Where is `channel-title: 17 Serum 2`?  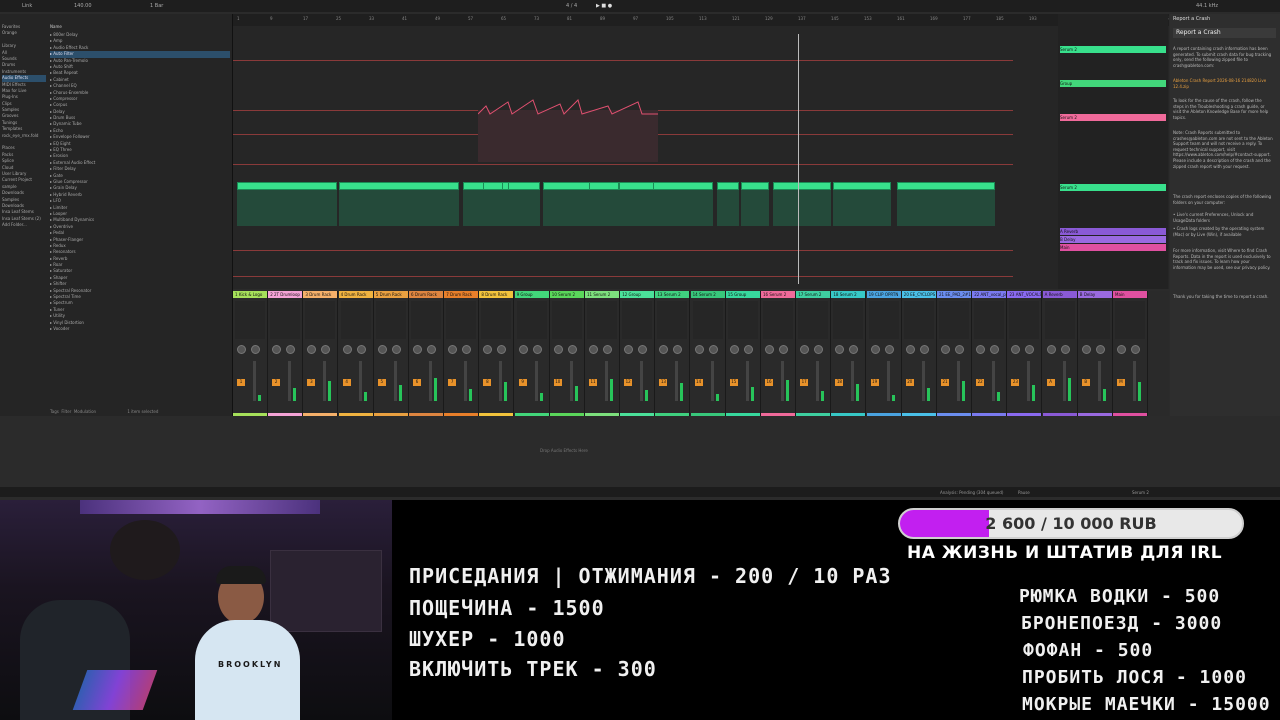 channel-title: 17 Serum 2 is located at coordinates (813, 294).